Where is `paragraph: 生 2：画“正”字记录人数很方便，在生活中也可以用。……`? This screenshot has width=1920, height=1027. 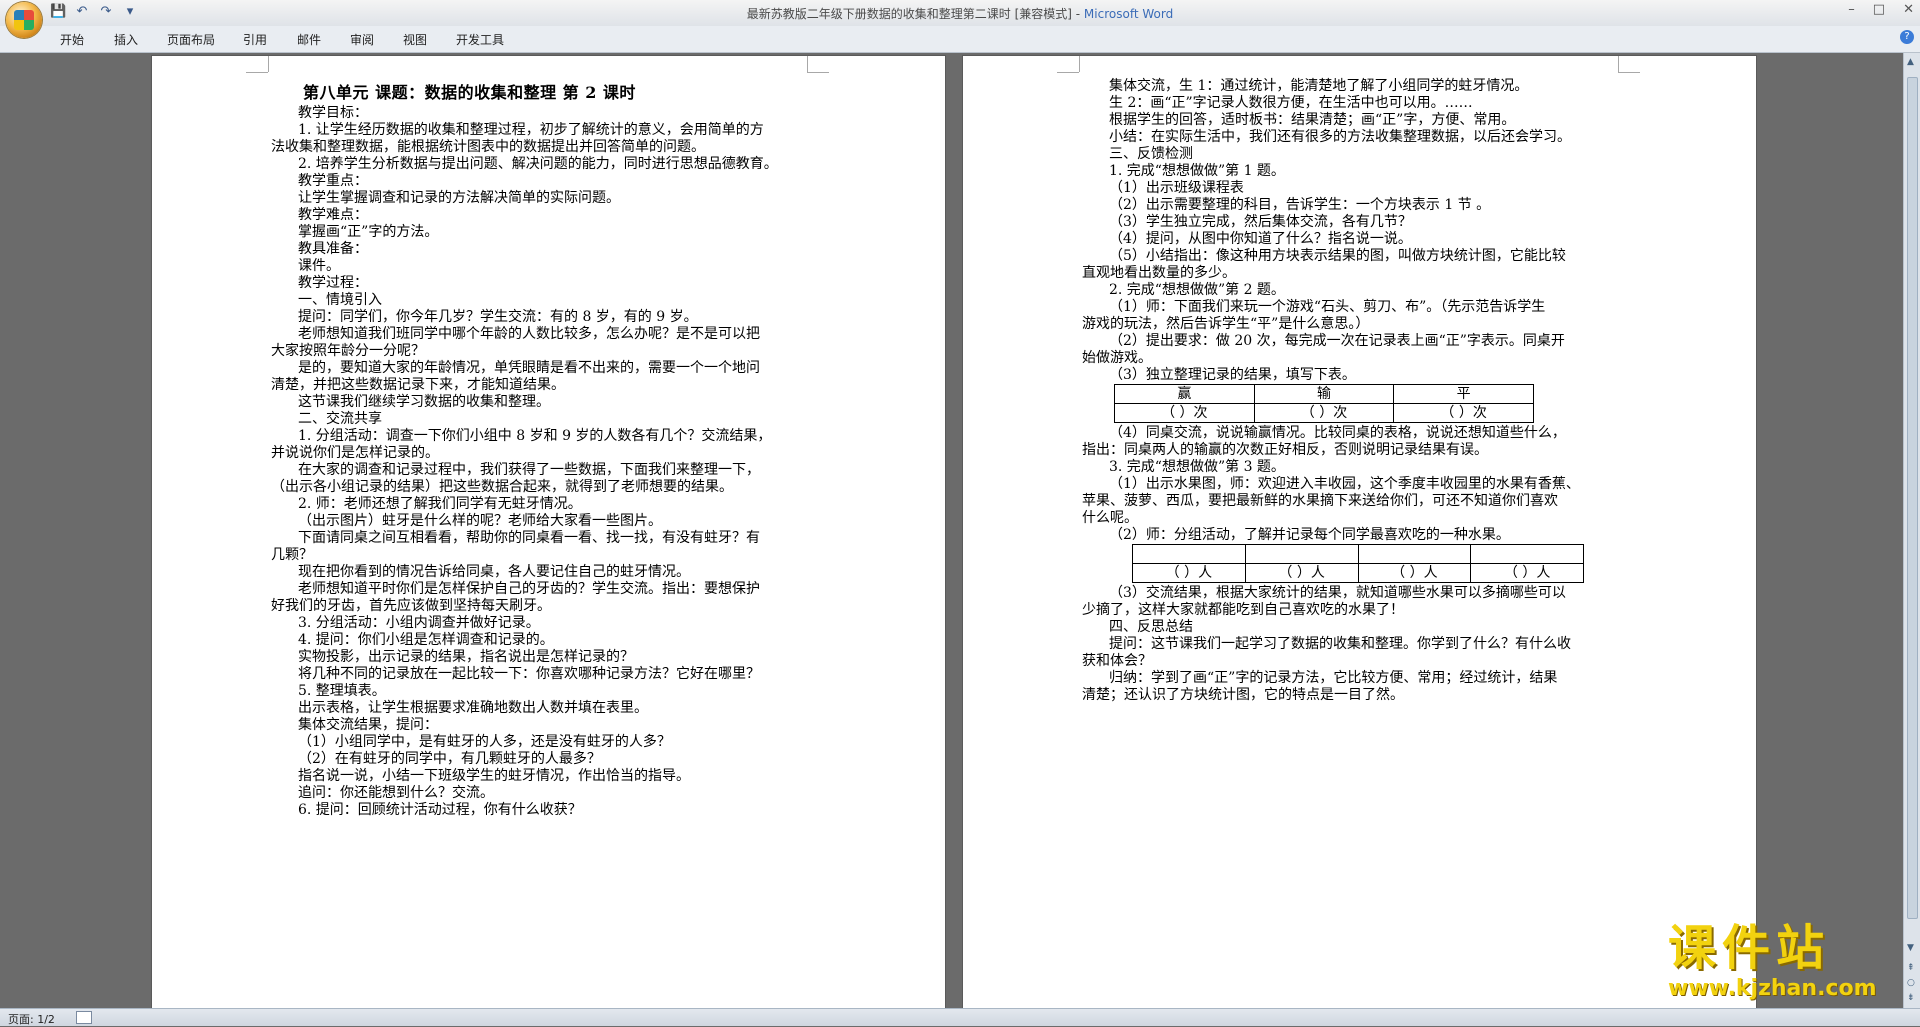 paragraph: 生 2：画“正”字记录人数很方便，在生活中也可以用。…… is located at coordinates (1291, 103).